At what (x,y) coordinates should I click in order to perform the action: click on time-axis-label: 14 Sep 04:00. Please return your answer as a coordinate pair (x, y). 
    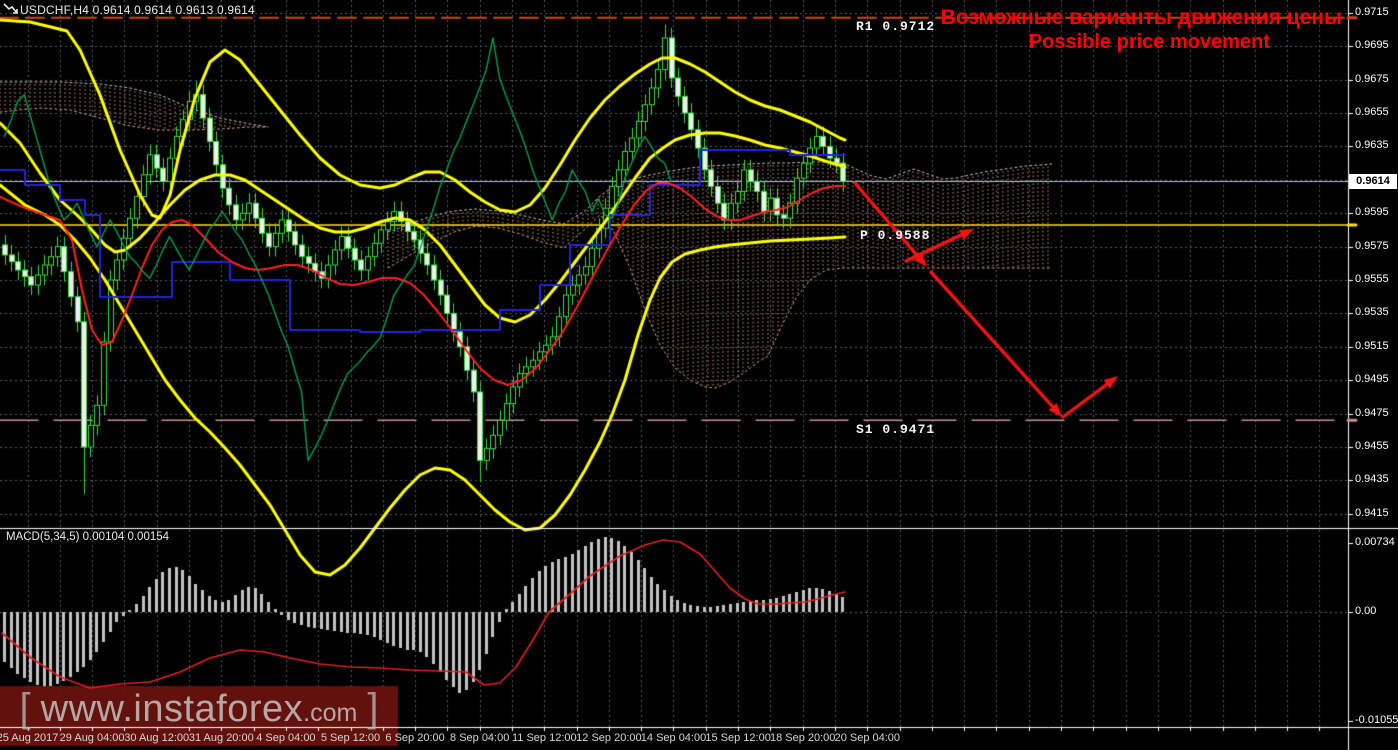
    Looking at the image, I should click on (673, 738).